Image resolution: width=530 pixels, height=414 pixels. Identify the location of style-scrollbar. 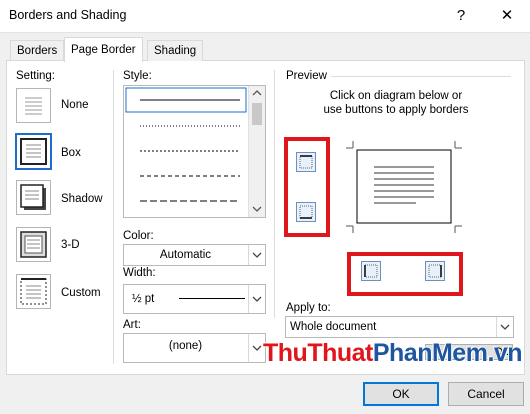
(256, 151).